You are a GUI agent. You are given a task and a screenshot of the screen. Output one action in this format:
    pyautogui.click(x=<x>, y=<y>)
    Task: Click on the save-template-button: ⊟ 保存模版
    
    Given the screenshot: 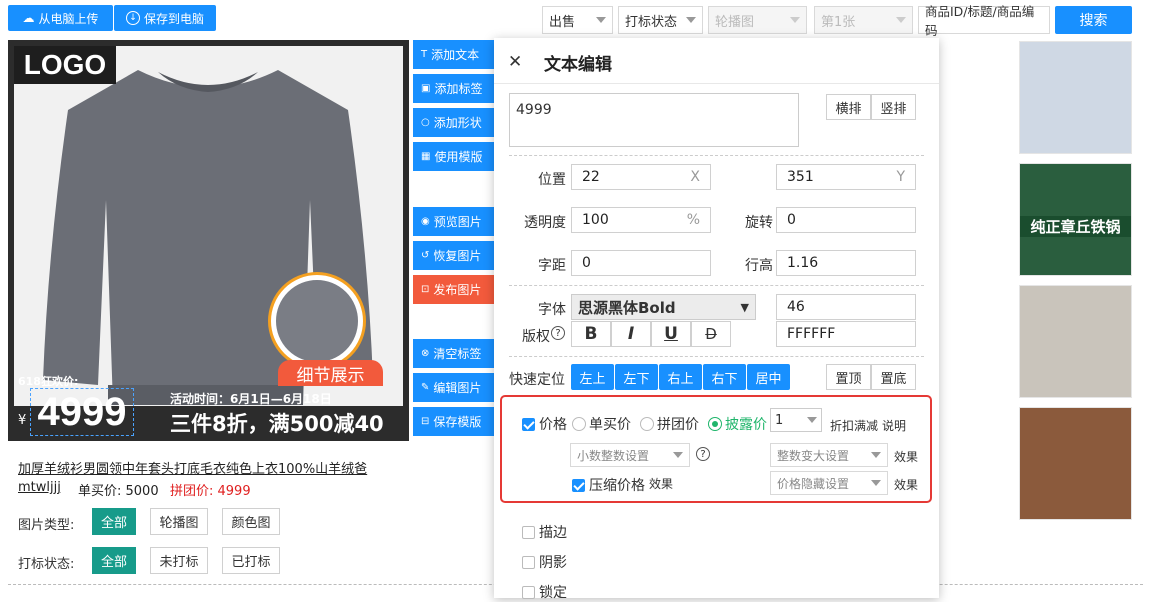 What is the action you would take?
    pyautogui.click(x=453, y=421)
    